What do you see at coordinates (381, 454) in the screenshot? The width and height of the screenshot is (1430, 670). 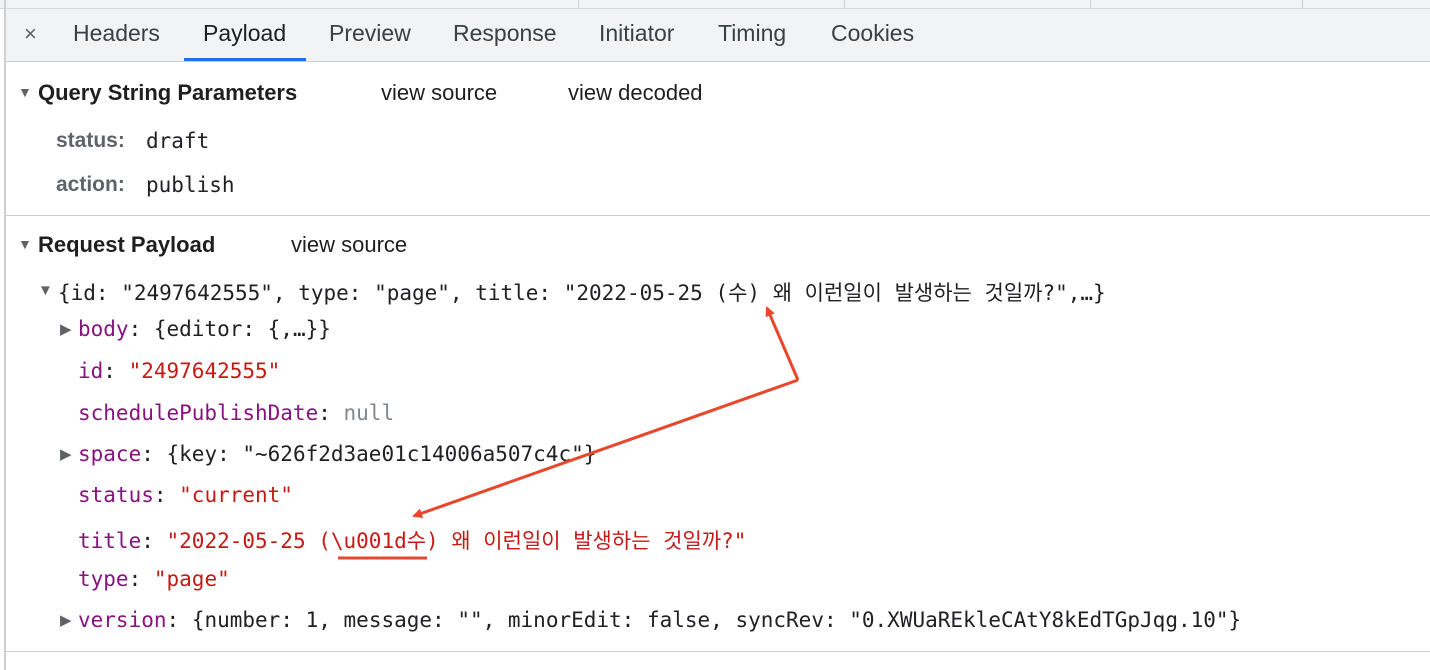 I see `payload-value: {key: "~626f2d3ae01c14006a507c4c"}` at bounding box center [381, 454].